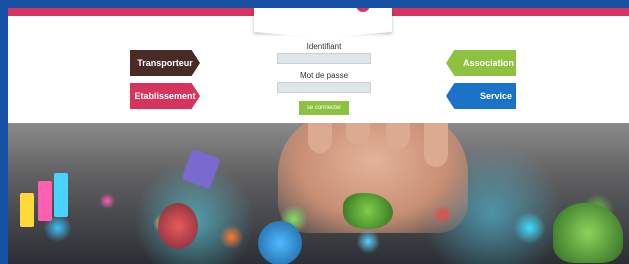 This screenshot has width=629, height=264. What do you see at coordinates (324, 108) in the screenshot?
I see `login-button: se connecter` at bounding box center [324, 108].